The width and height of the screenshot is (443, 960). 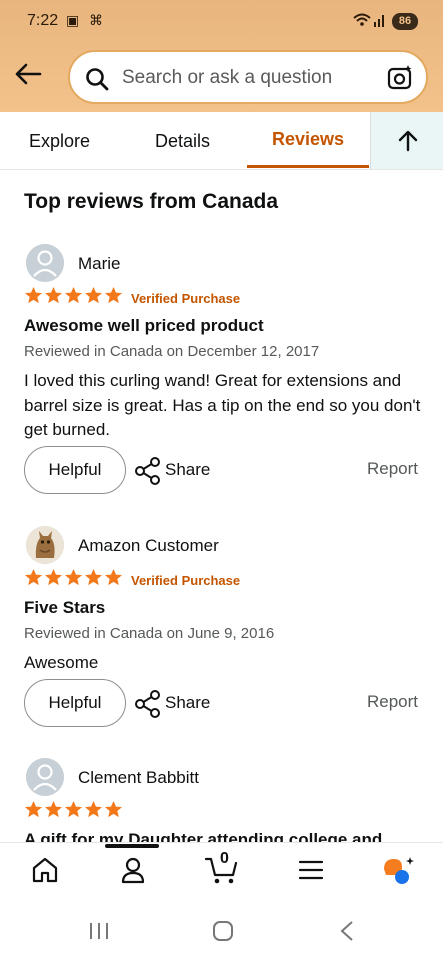 What do you see at coordinates (138, 778) in the screenshot?
I see `review-author: Clement Babbitt` at bounding box center [138, 778].